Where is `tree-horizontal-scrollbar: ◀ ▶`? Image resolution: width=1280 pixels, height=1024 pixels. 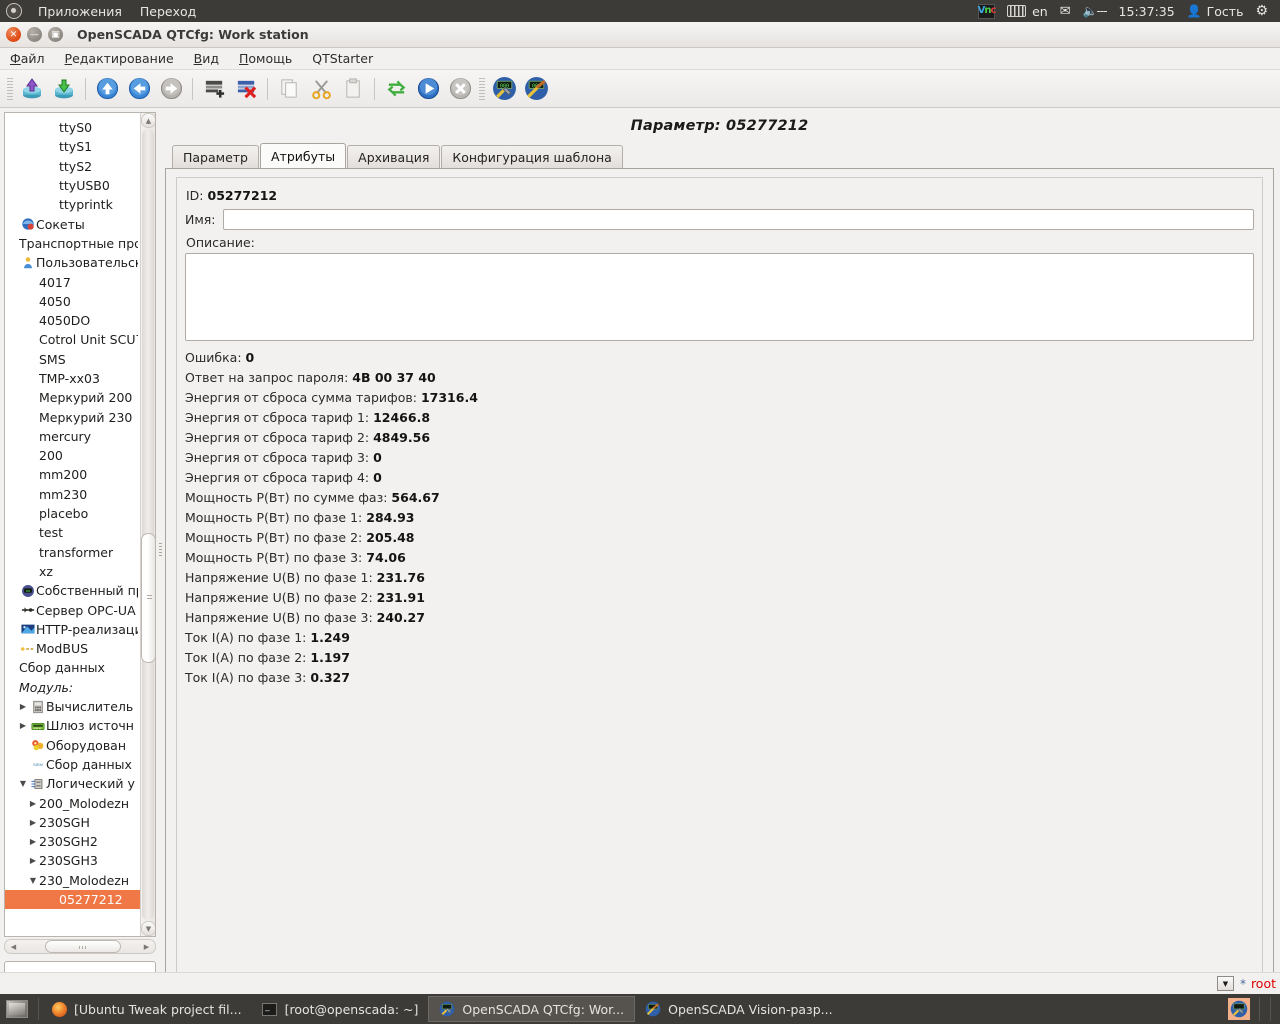 tree-horizontal-scrollbar: ◀ ▶ is located at coordinates (80, 946).